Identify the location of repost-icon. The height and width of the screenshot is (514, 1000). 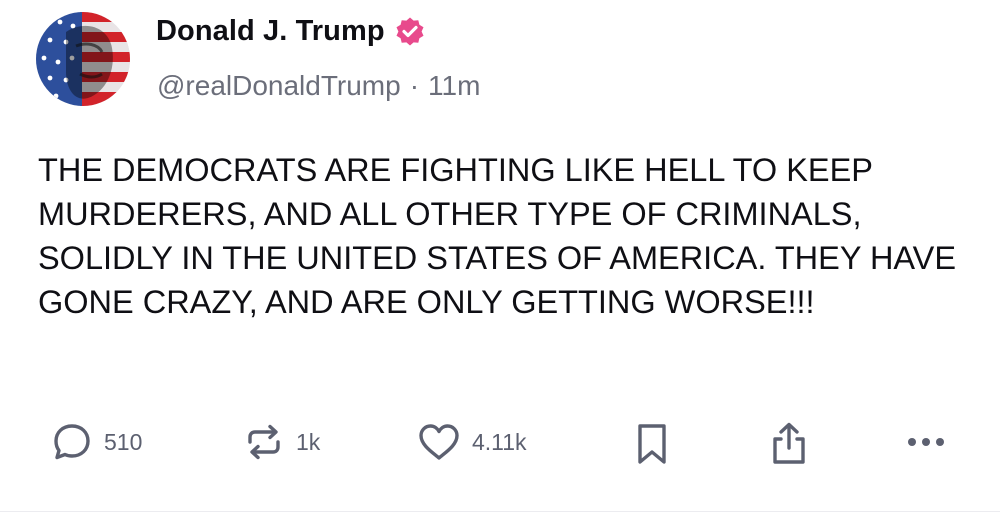
(264, 442).